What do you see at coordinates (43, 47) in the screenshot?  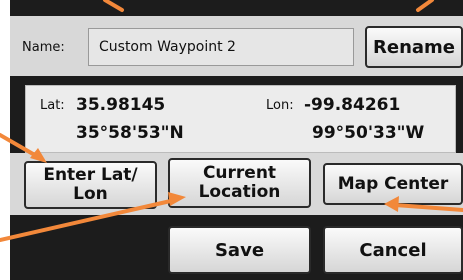 I see `name-label: Name:` at bounding box center [43, 47].